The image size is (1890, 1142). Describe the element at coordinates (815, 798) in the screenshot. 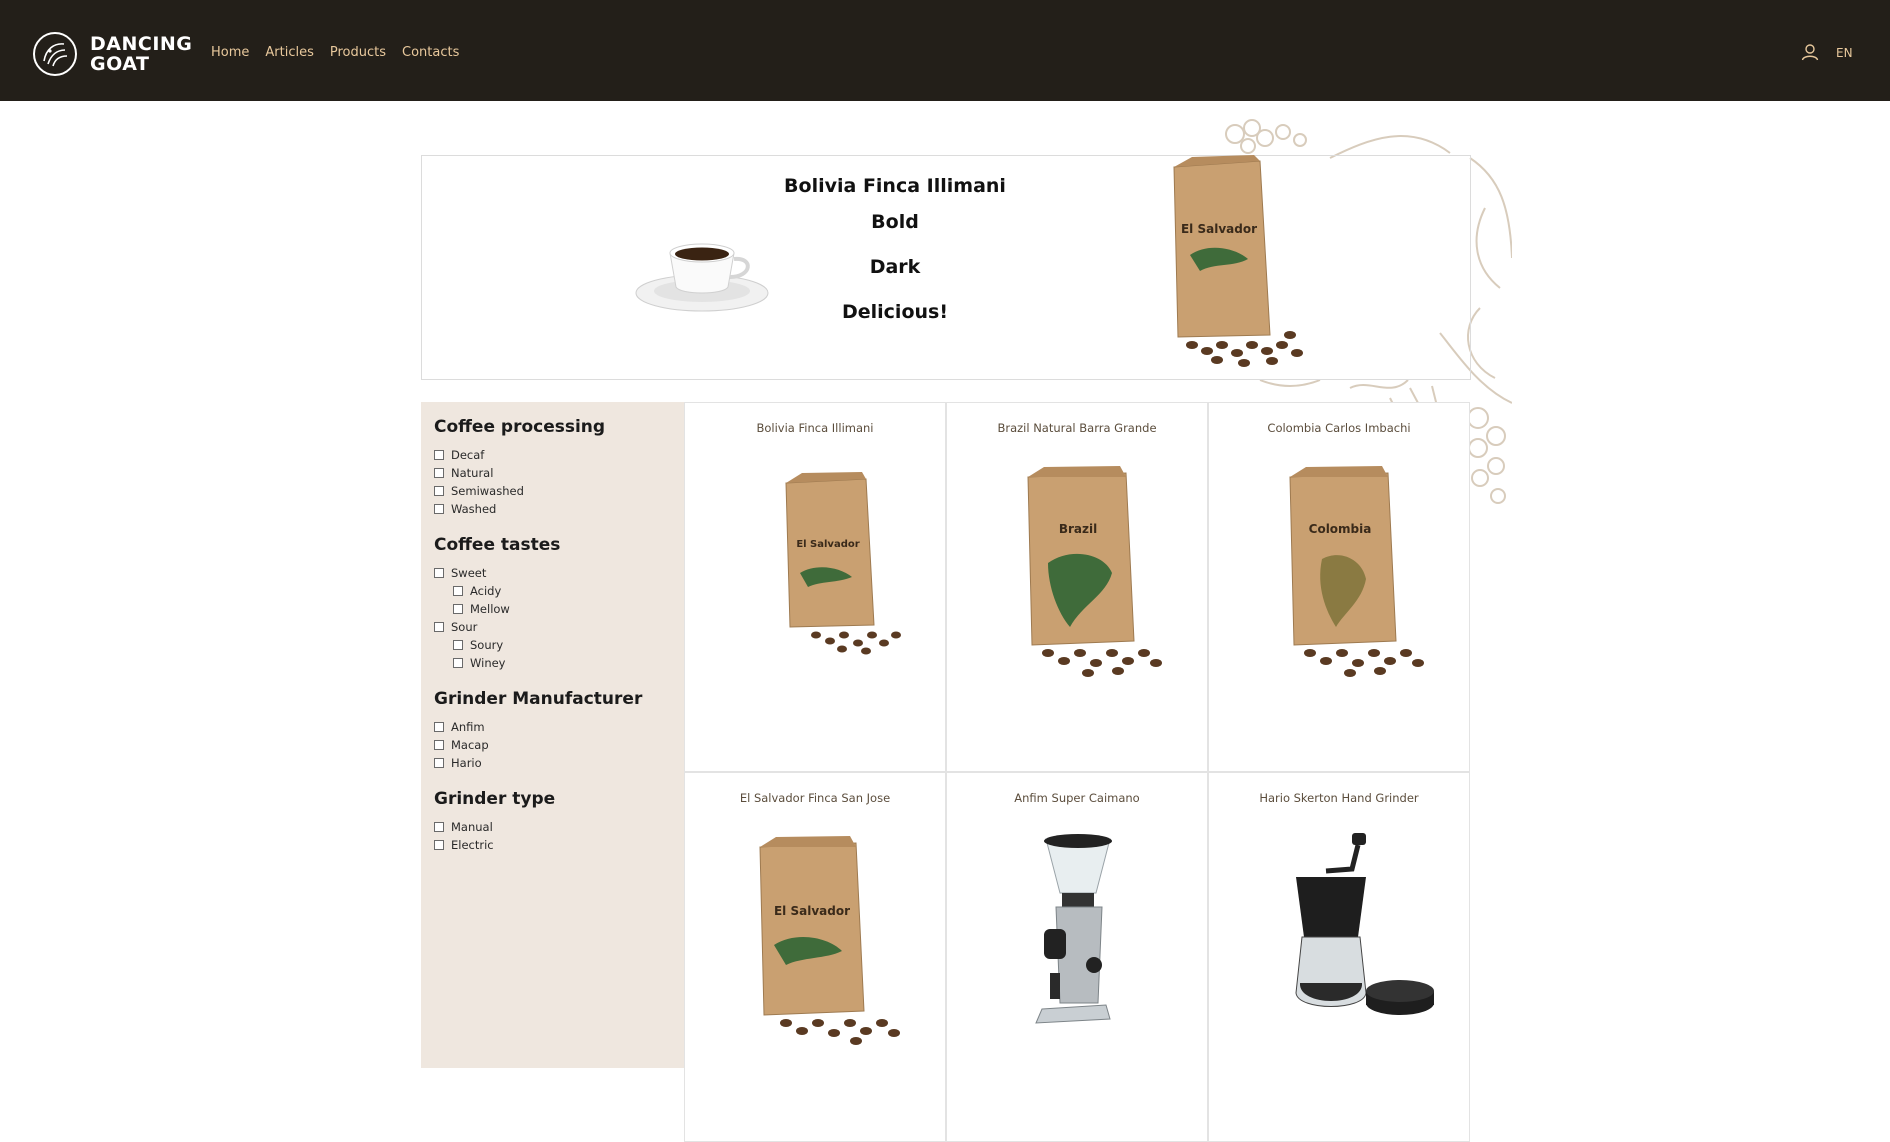

I see `product-name: El Salvador Finca San Jose` at that location.